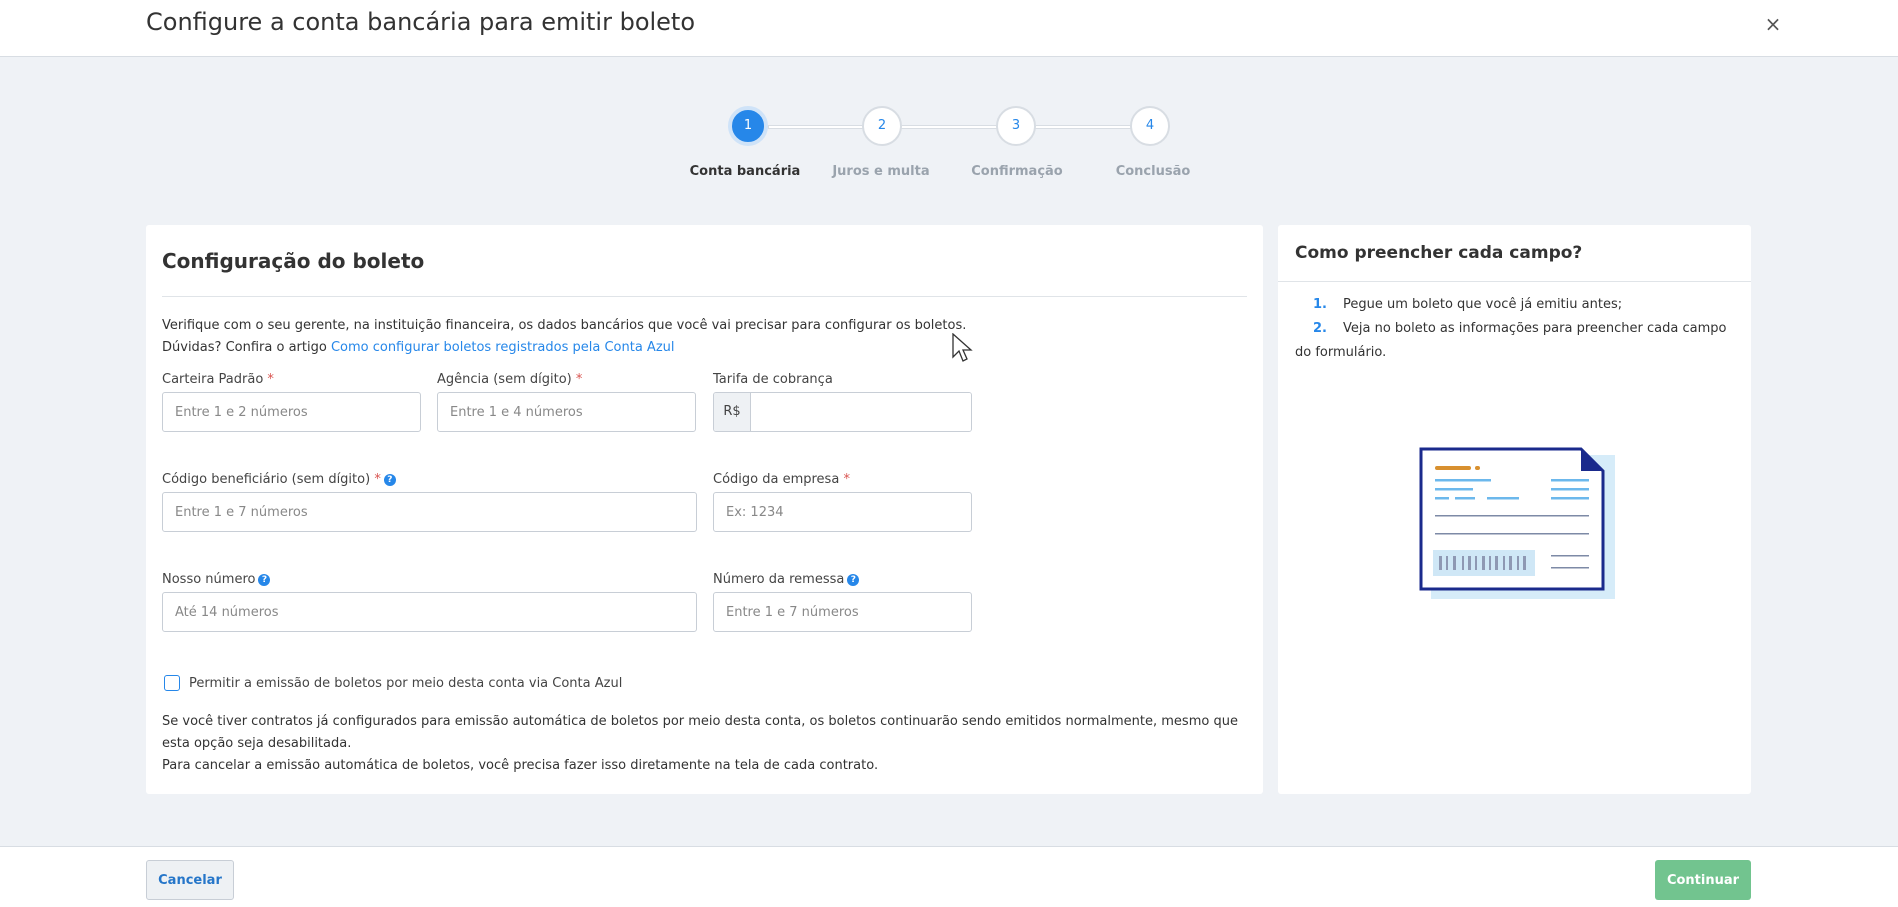 Image resolution: width=1898 pixels, height=907 pixels. Describe the element at coordinates (1439, 253) in the screenshot. I see `help-panel-title: Como preencher cada campo?` at that location.